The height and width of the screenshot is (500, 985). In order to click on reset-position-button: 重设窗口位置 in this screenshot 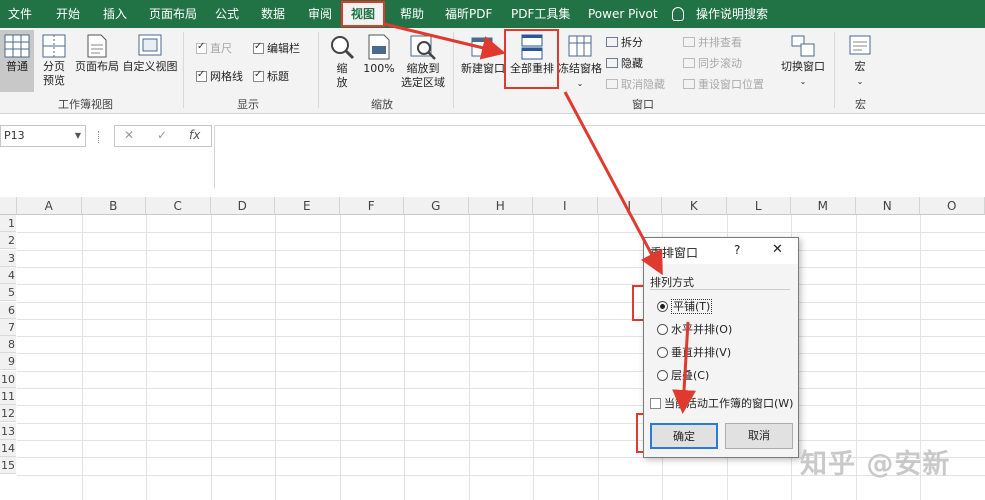, I will do `click(723, 84)`.